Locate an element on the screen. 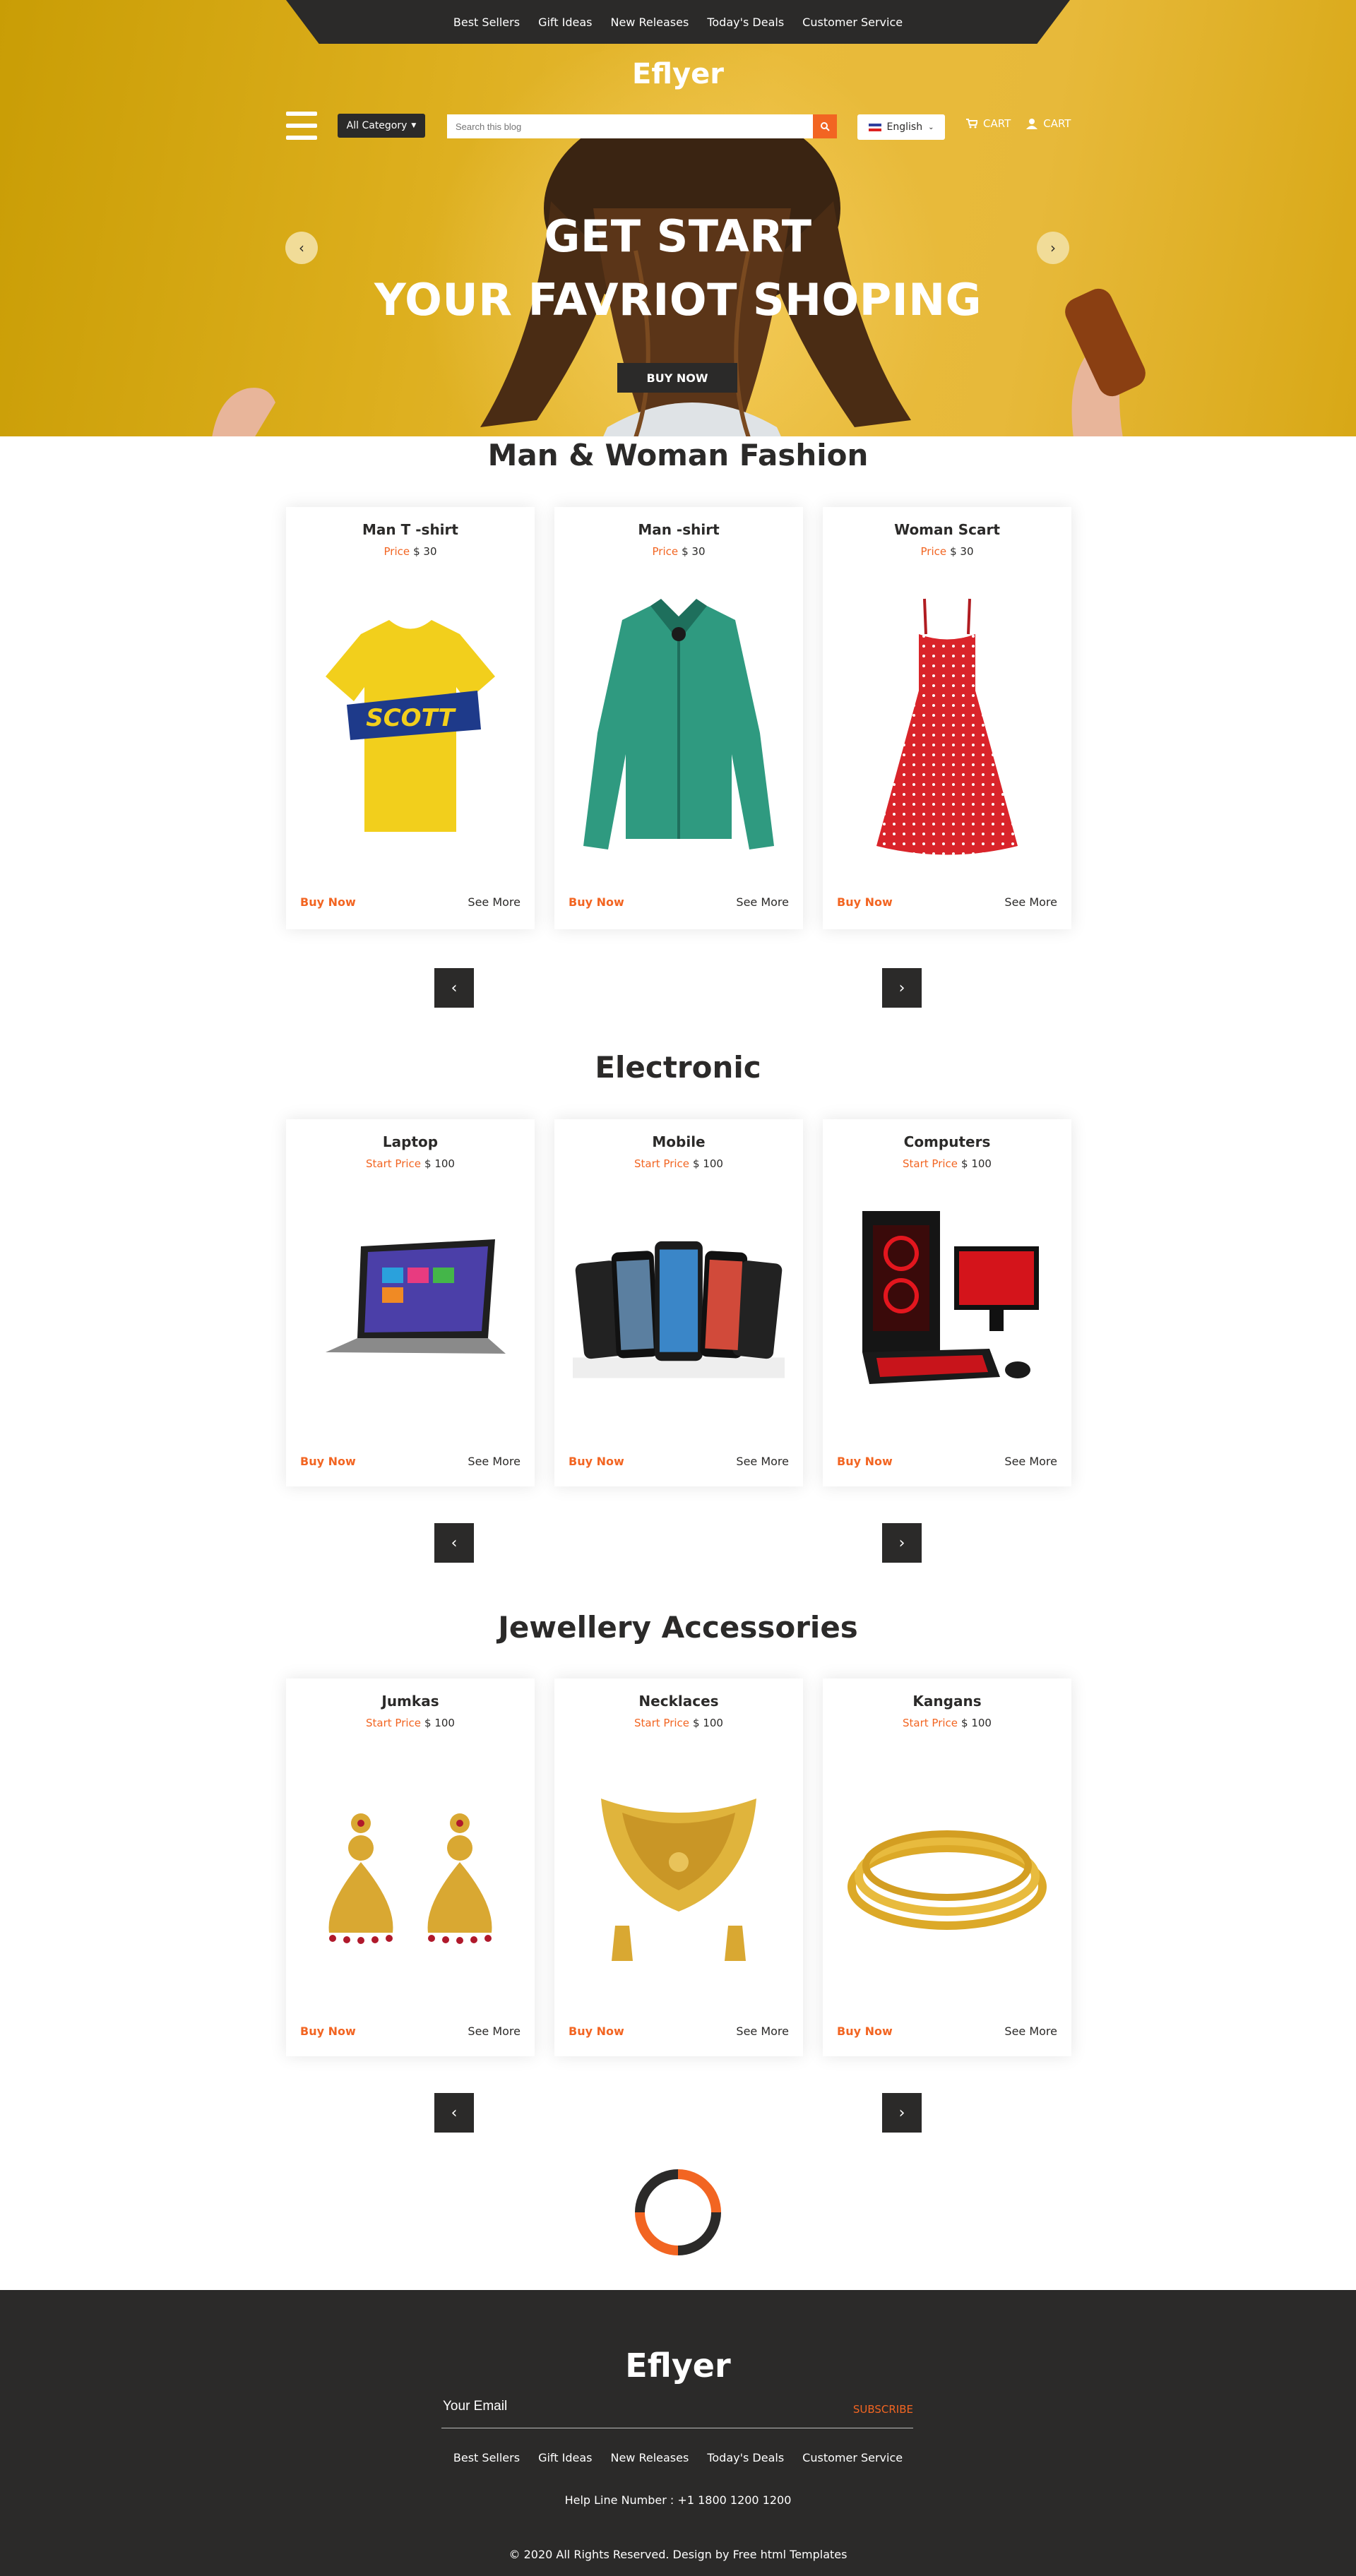 The height and width of the screenshot is (2576, 1356). product-name: Computers is located at coordinates (947, 1141).